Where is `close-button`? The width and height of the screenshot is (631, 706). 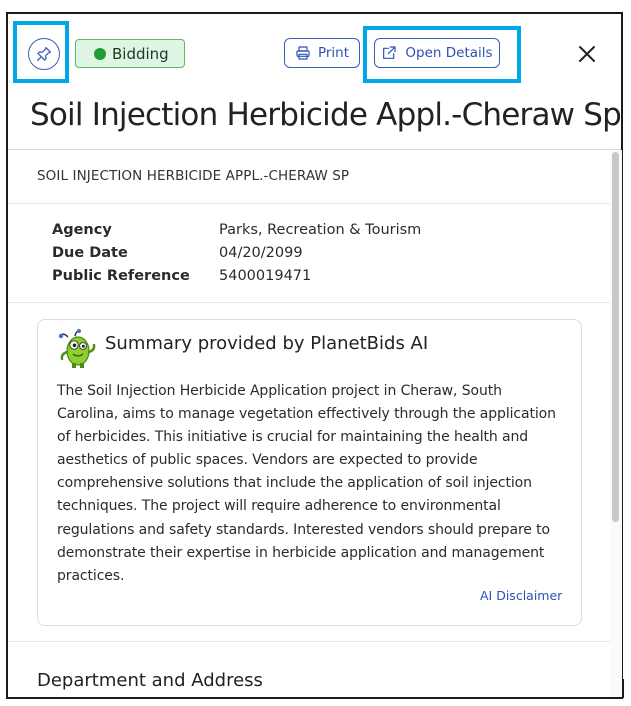 close-button is located at coordinates (587, 54).